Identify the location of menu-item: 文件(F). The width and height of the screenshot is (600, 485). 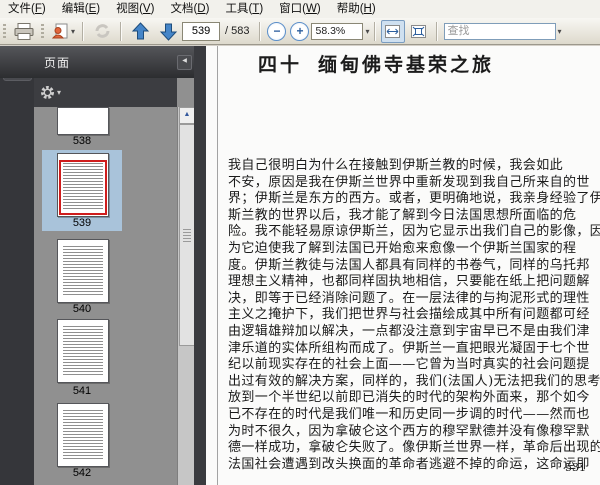
(27, 9).